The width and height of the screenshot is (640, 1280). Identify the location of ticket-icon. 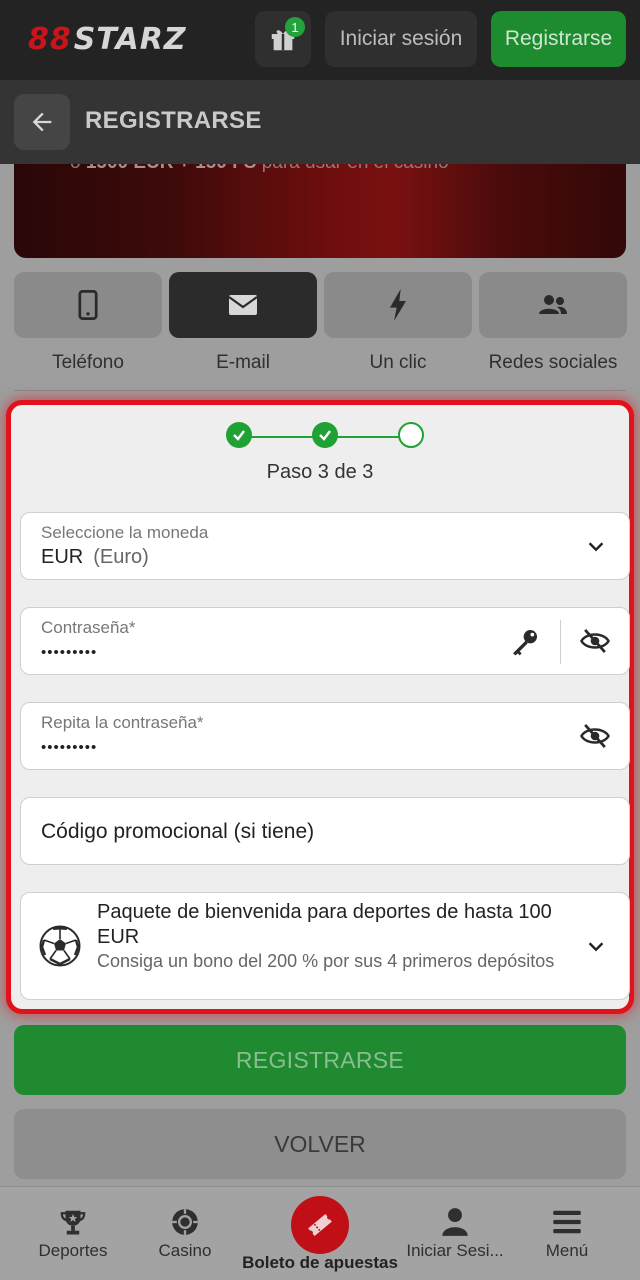
(320, 1225).